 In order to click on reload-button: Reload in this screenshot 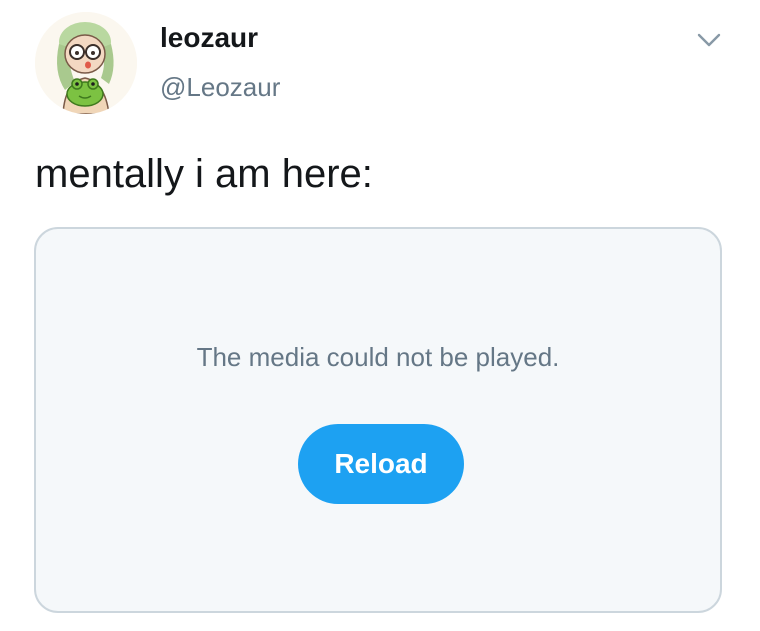, I will do `click(381, 464)`.